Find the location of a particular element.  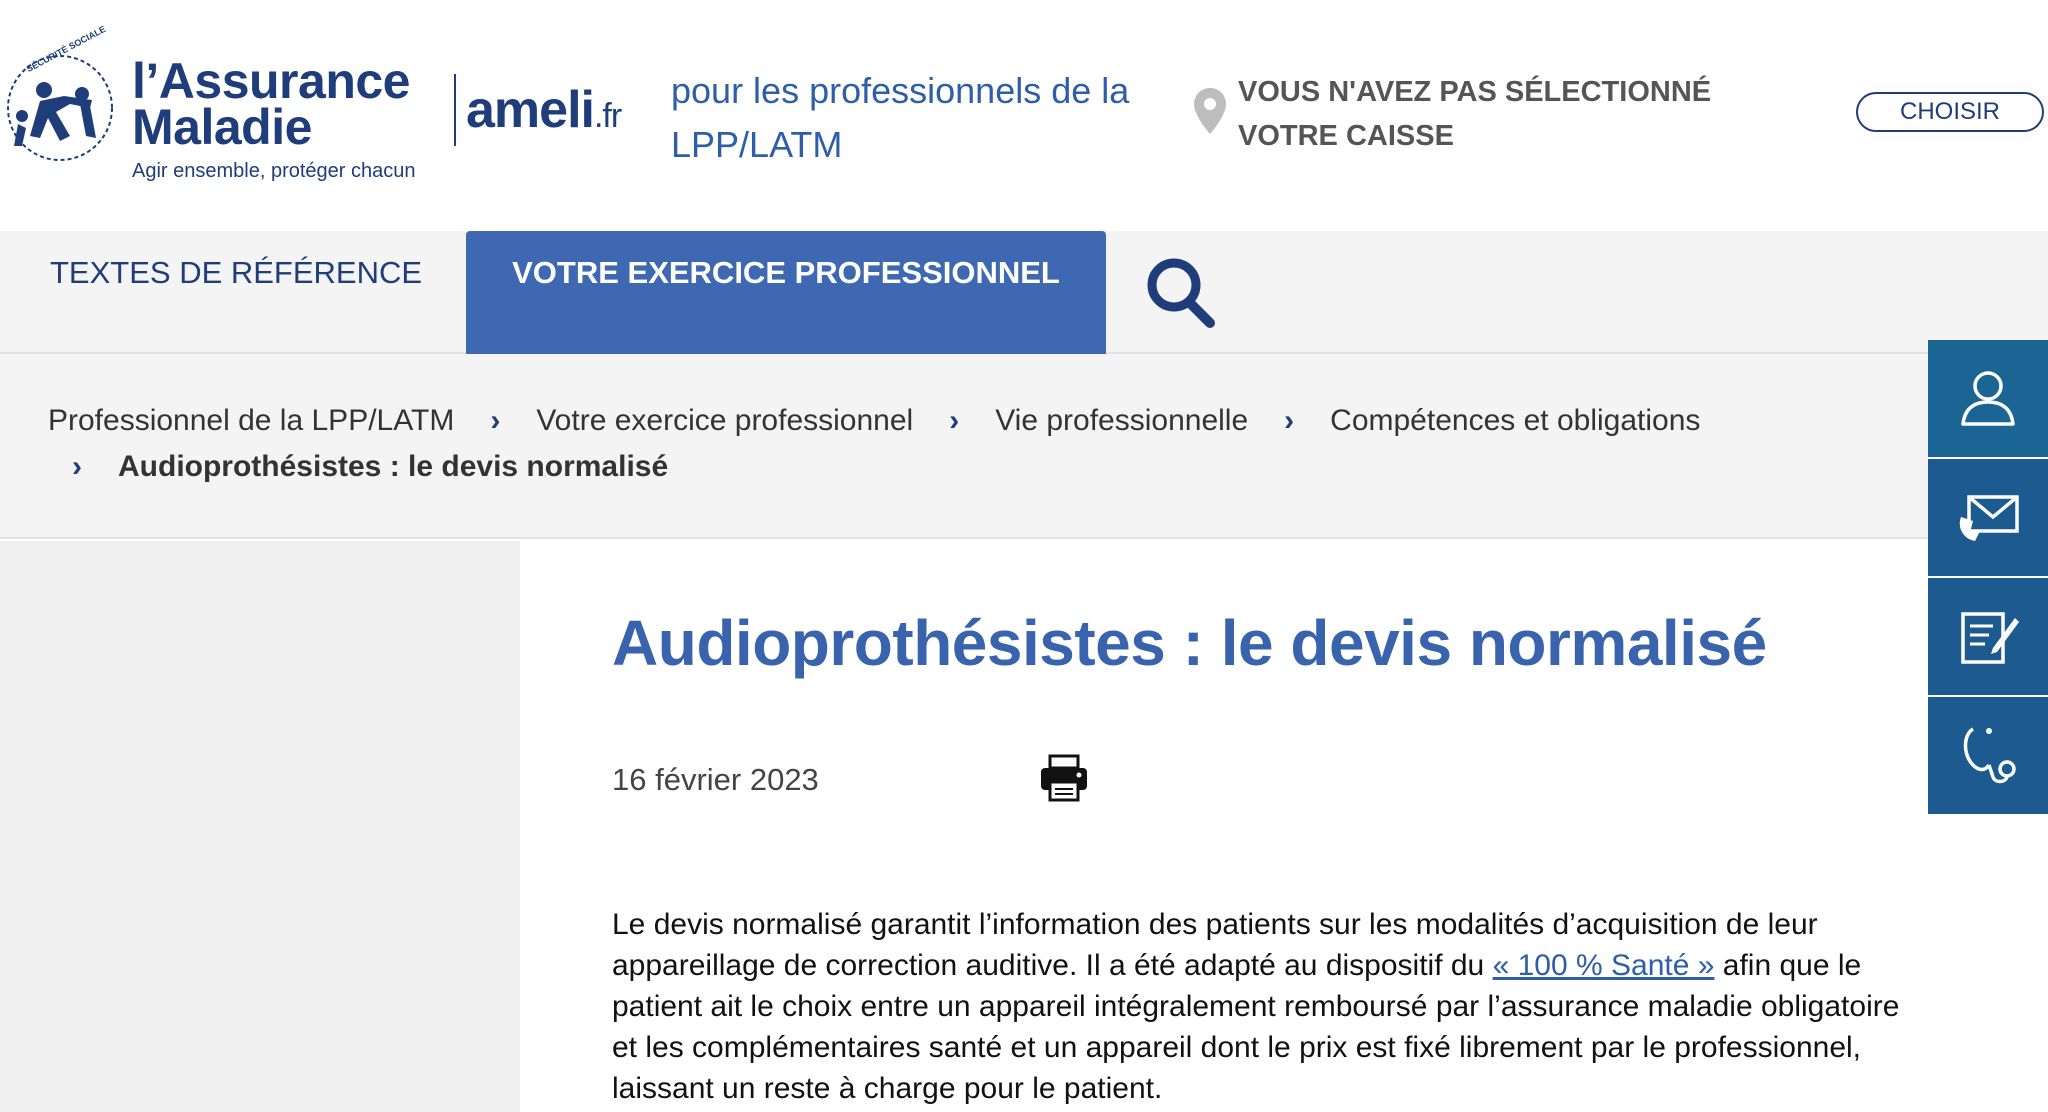

breadcrumb-item-vie-professionnelle: Vie professionnelle is located at coordinates (1121, 420).